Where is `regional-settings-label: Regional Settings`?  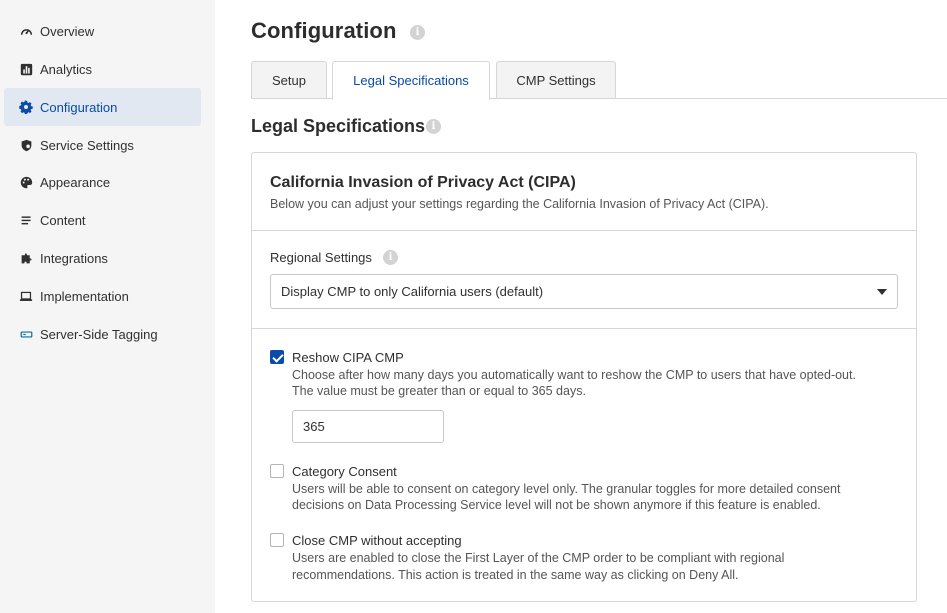
regional-settings-label: Regional Settings is located at coordinates (321, 257).